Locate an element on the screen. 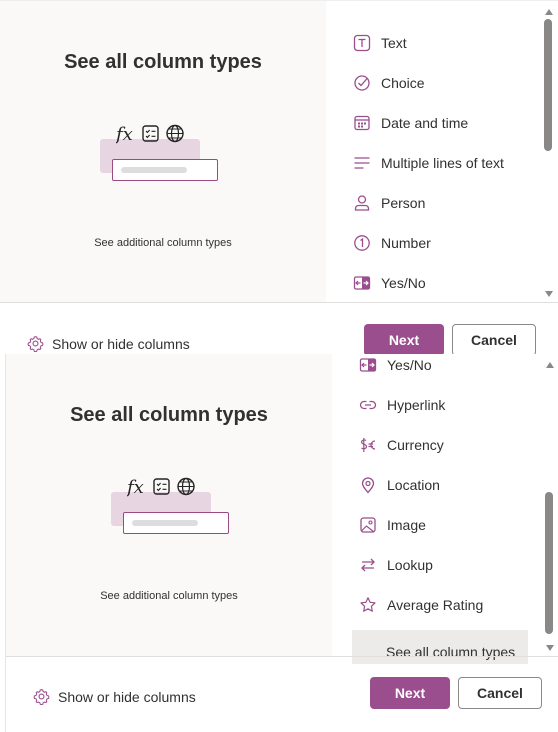  person-icon is located at coordinates (362, 203).